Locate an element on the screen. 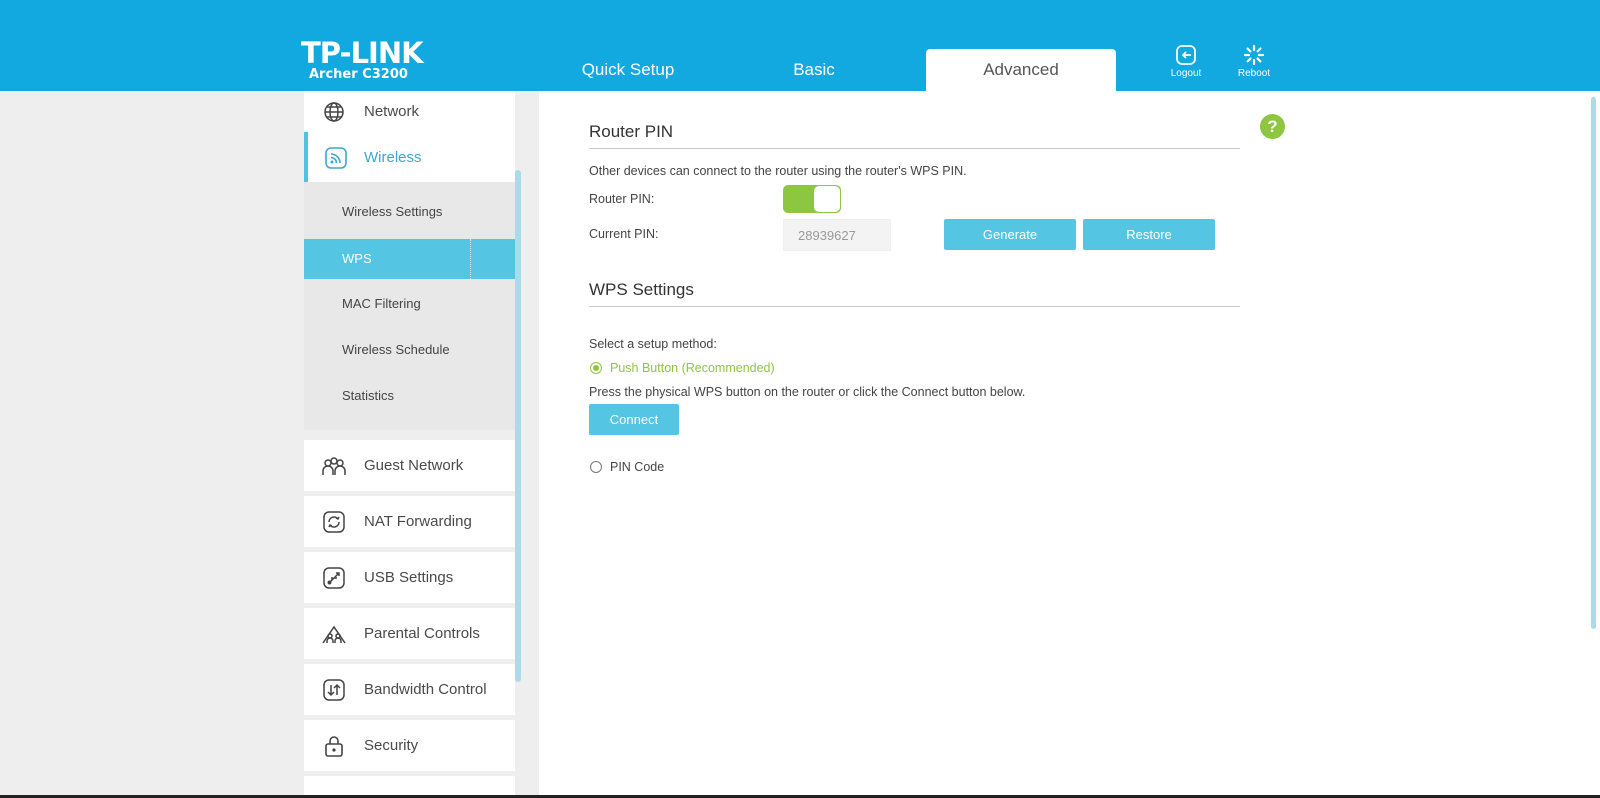 Image resolution: width=1600 pixels, height=798 pixels. tab-advanced: Advanced is located at coordinates (1021, 70).